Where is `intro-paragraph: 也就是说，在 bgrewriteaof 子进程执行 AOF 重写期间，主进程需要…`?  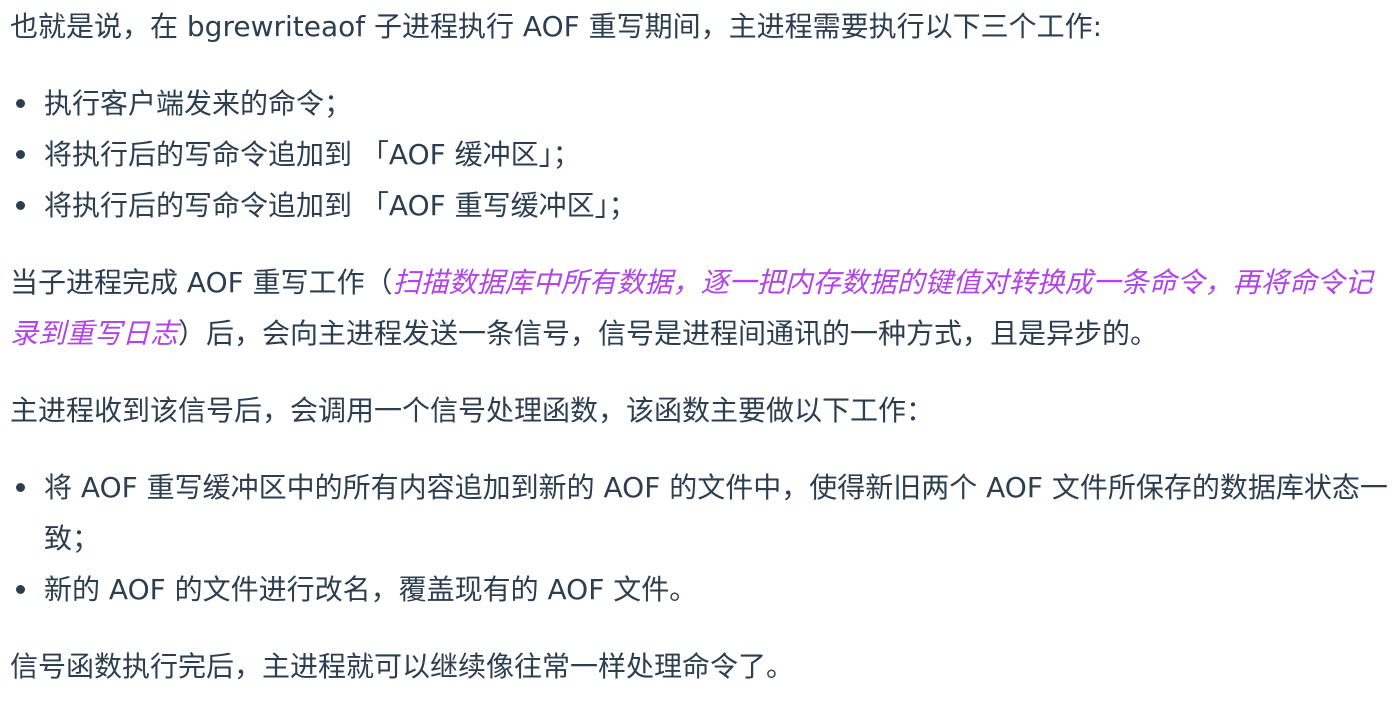
intro-paragraph: 也就是说，在 bgrewriteaof 子进程执行 AOF 重写期间，主进程需要… is located at coordinates (556, 26).